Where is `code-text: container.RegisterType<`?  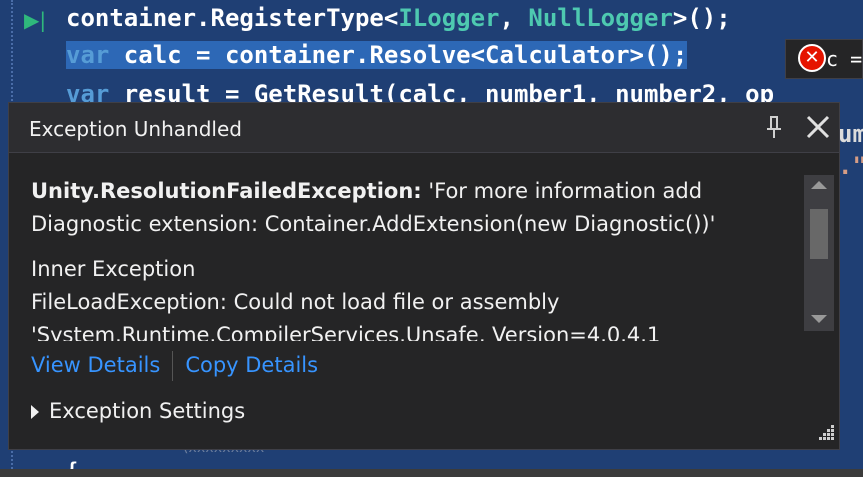
code-text: container.RegisterType< is located at coordinates (232, 18).